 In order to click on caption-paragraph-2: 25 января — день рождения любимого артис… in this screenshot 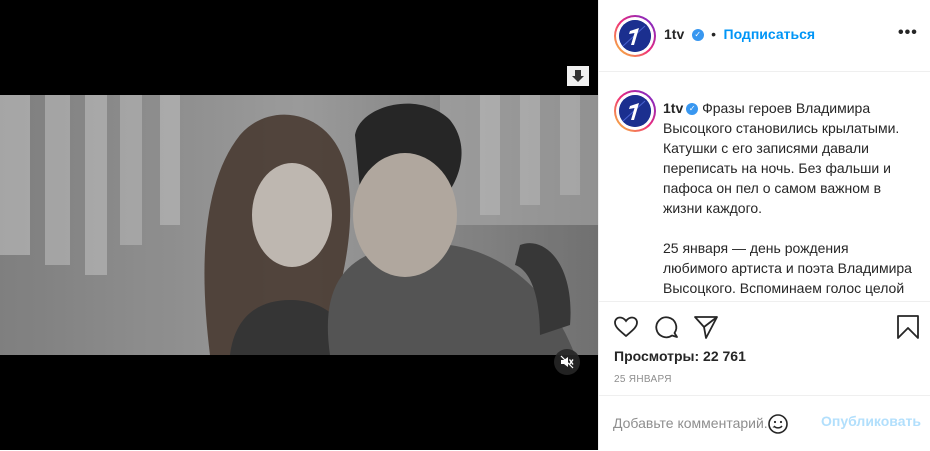, I will do `click(787, 268)`.